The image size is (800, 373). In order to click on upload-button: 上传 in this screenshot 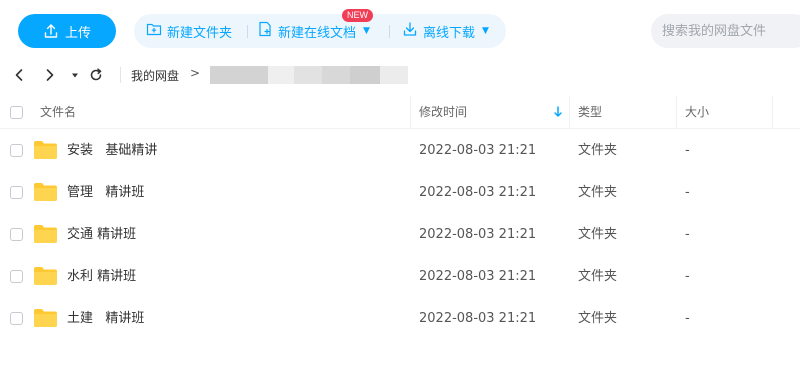, I will do `click(67, 31)`.